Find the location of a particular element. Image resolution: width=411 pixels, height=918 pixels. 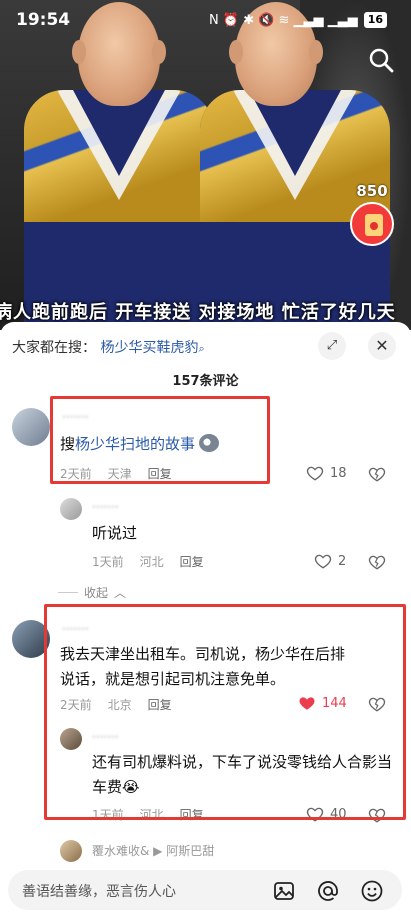

collapse-replies-button: 收起 ︿ is located at coordinates (92, 592).